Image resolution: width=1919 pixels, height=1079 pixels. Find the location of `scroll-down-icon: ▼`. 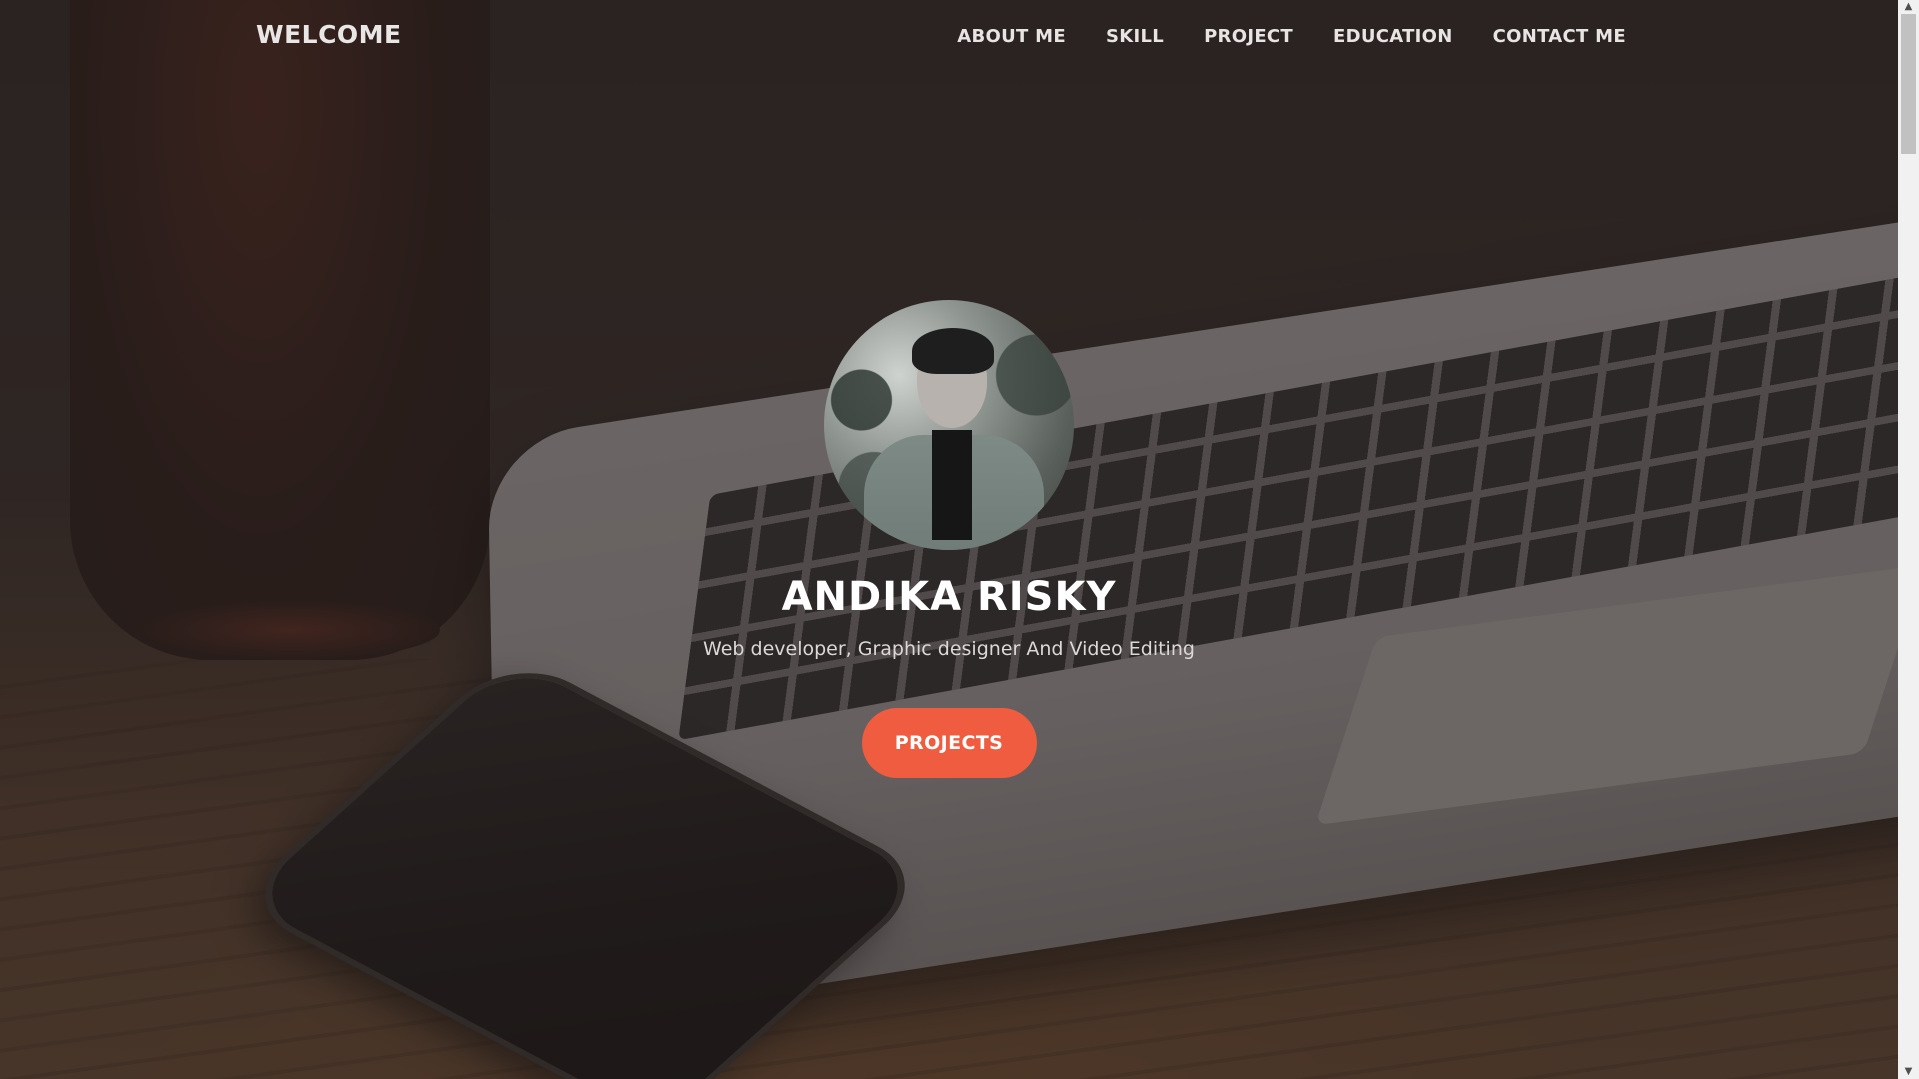

scroll-down-icon: ▼ is located at coordinates (1908, 1072).